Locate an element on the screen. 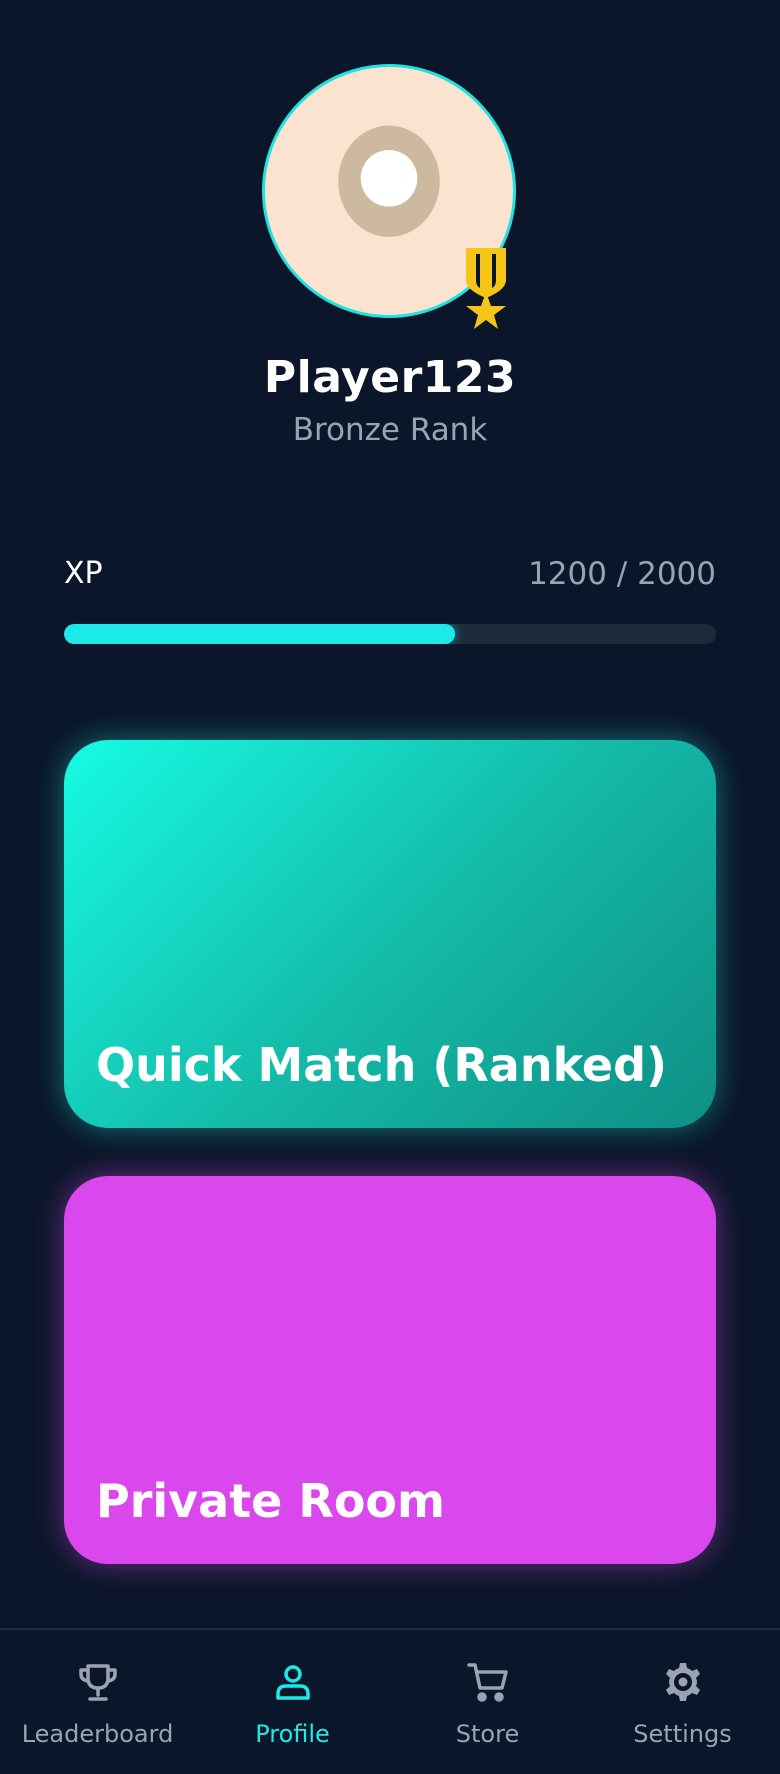 This screenshot has height=1774, width=780. quick-match-label: Quick Match (Ranked) is located at coordinates (382, 1065).